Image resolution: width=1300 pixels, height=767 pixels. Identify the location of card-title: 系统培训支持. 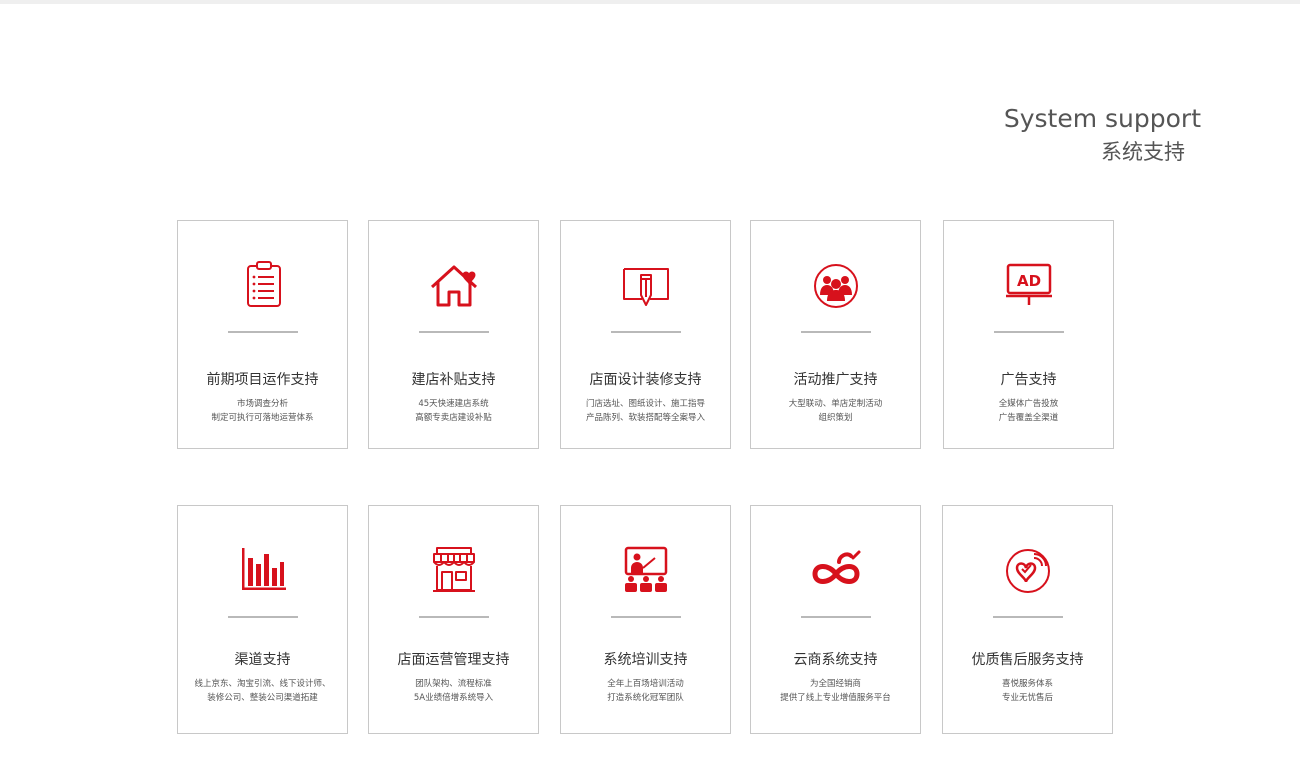
(645, 660).